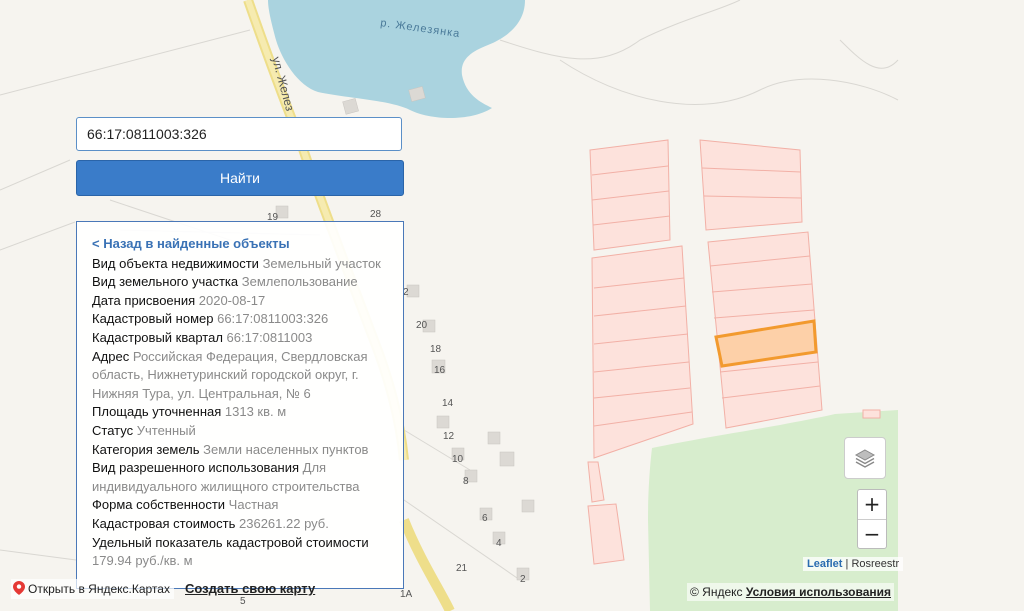  I want to click on house-number: 6, so click(485, 518).